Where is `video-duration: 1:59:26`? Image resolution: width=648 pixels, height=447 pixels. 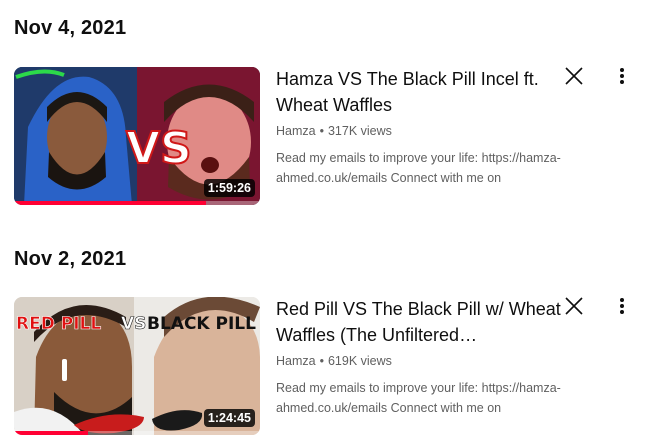 video-duration: 1:59:26 is located at coordinates (229, 188).